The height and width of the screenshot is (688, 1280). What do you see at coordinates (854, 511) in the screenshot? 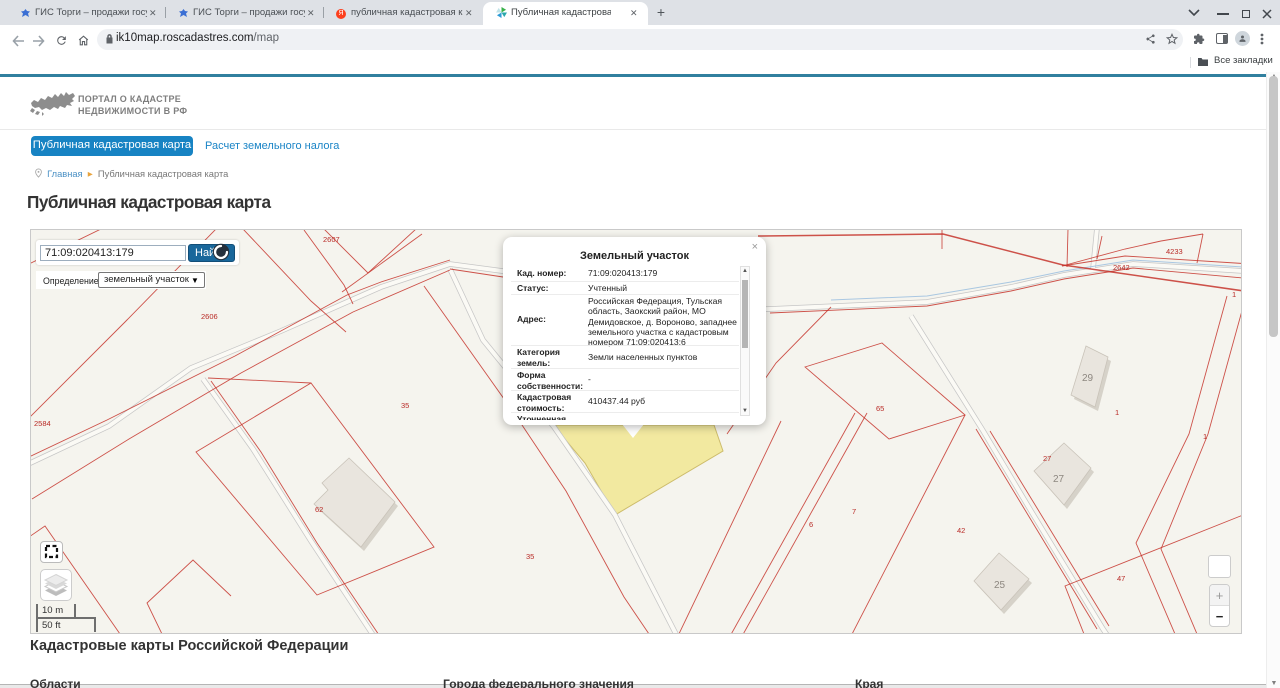
I see `svg-text: 7` at bounding box center [854, 511].